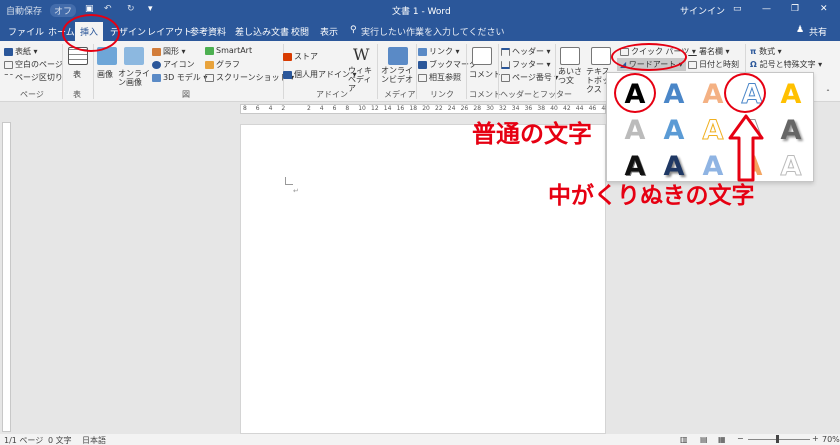 The width and height of the screenshot is (840, 445). What do you see at coordinates (156, 64) in the screenshot?
I see `icons-icon` at bounding box center [156, 64].